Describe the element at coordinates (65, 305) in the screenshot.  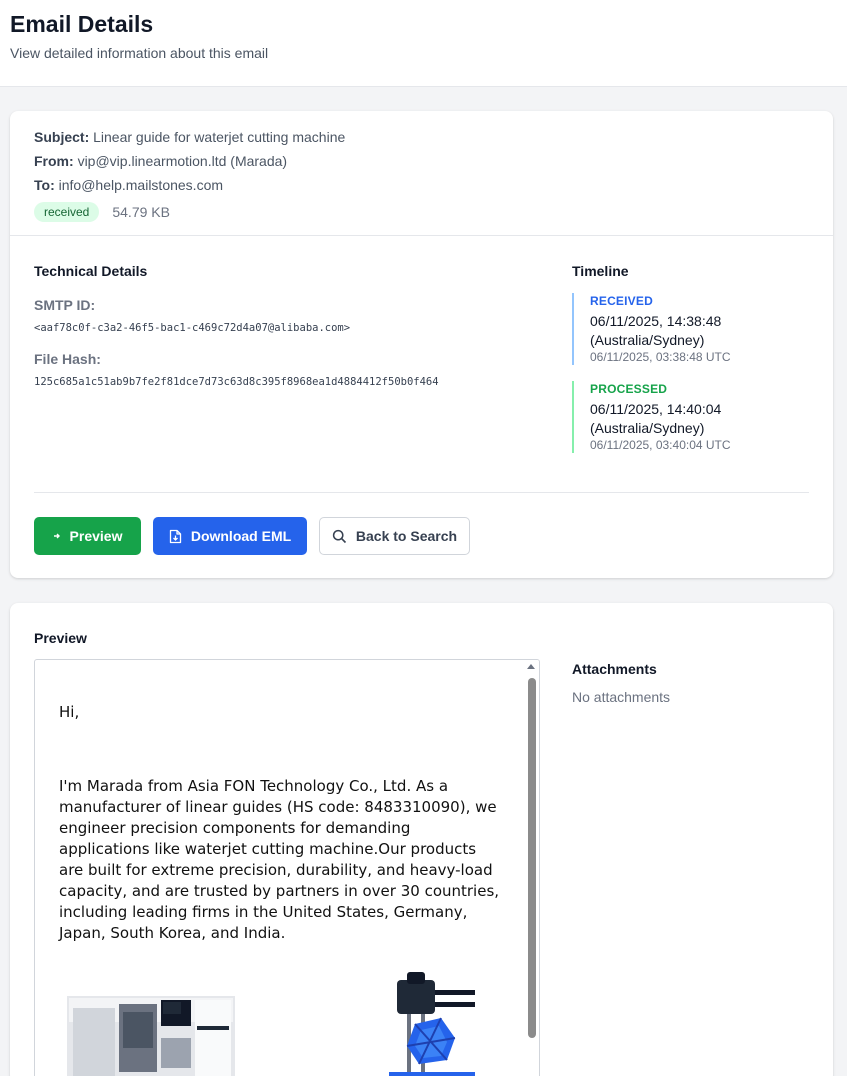
I see `smtp-id-label: SMTP ID:` at that location.